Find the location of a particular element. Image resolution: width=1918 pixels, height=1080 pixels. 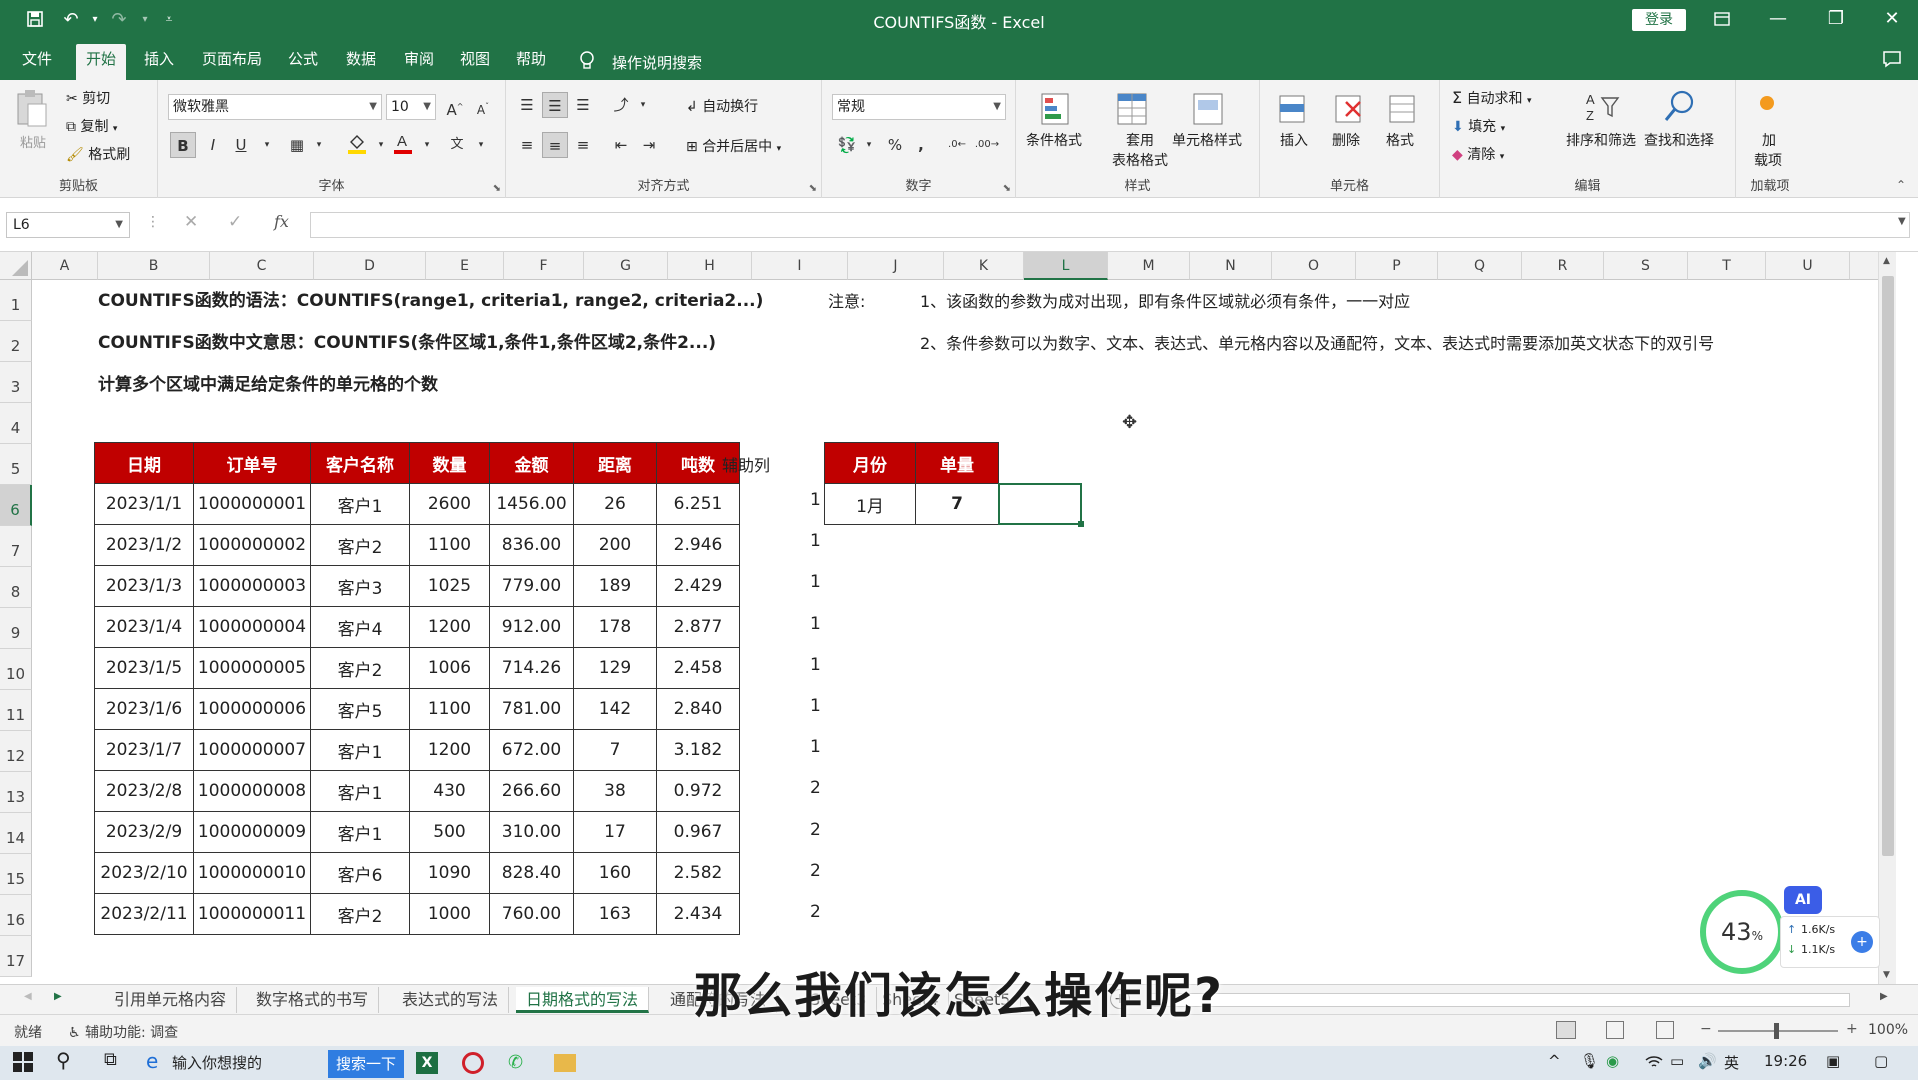

table-cell: 3.182 is located at coordinates (698, 750).